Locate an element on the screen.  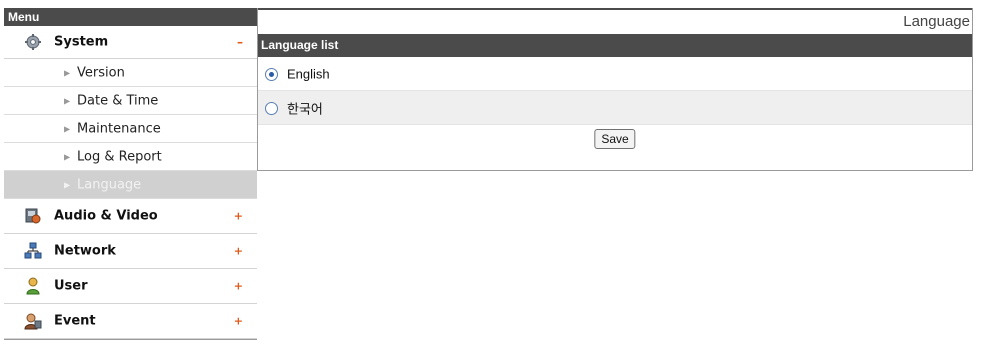
network-icon is located at coordinates (33, 250).